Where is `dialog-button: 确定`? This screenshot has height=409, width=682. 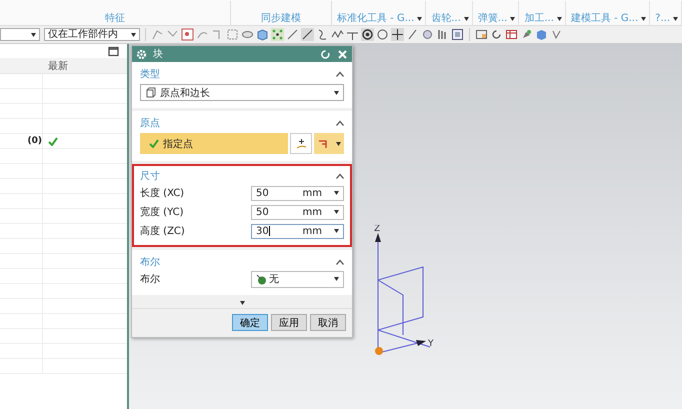 dialog-button: 确定 is located at coordinates (250, 322).